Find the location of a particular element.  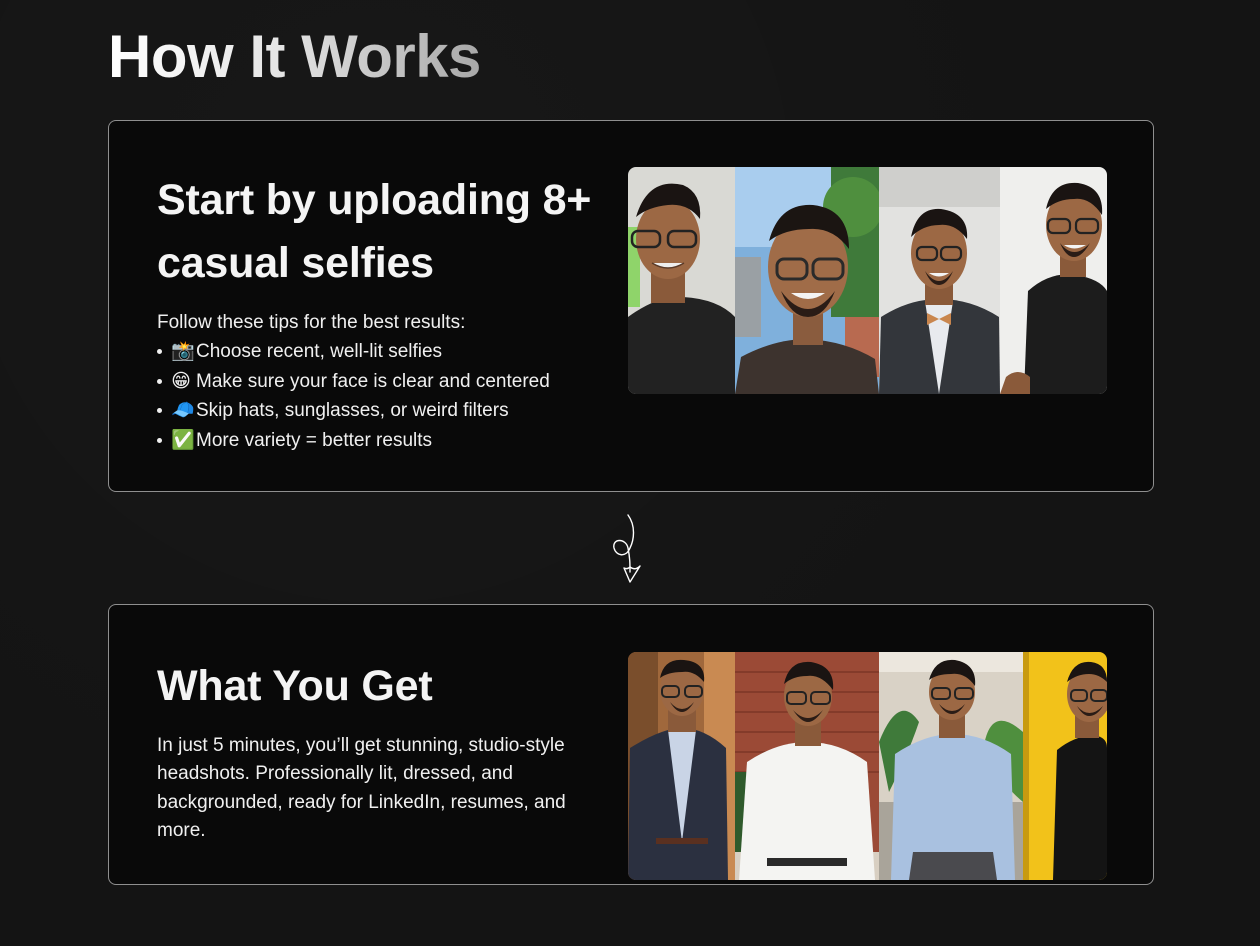

check-mark-icon: ✅ is located at coordinates (183, 439).